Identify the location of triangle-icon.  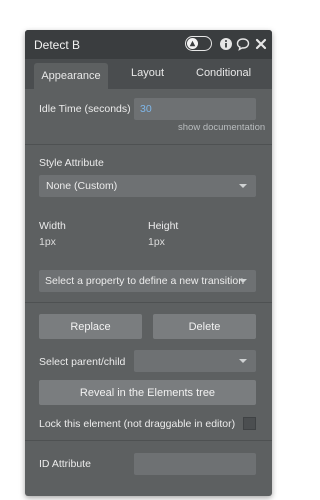
(192, 43).